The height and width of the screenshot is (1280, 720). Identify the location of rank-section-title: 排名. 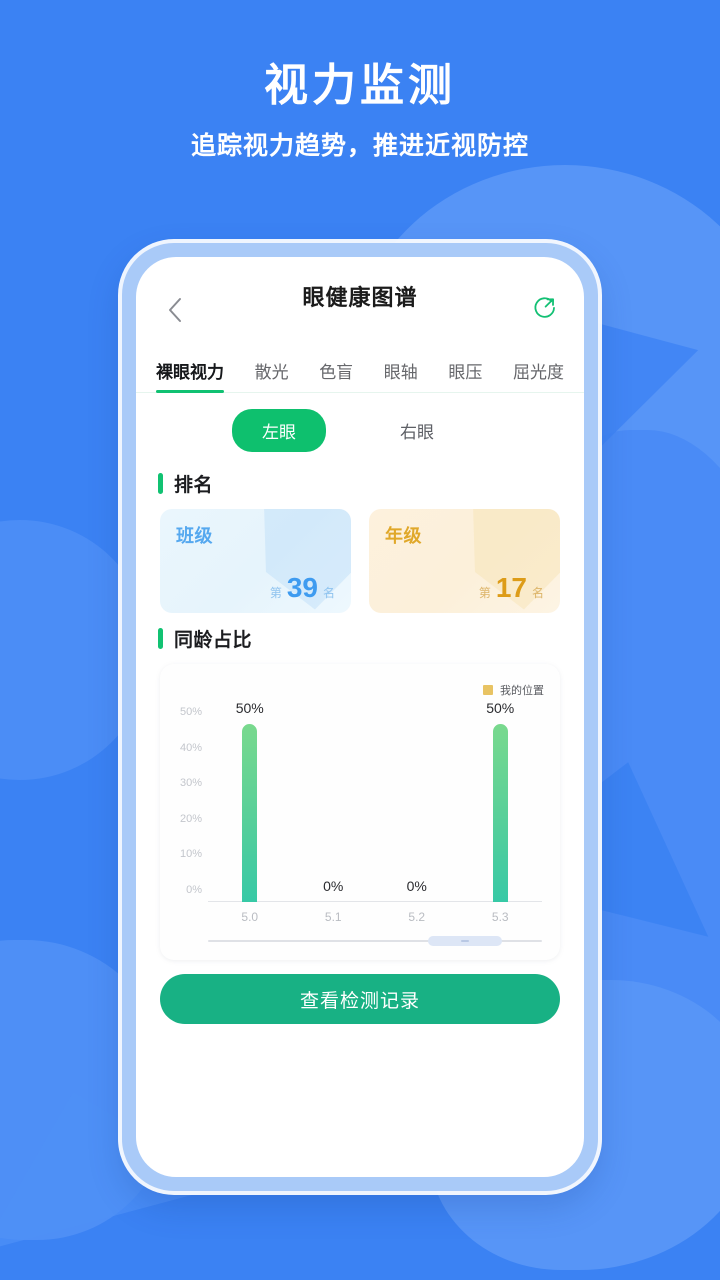
(194, 485).